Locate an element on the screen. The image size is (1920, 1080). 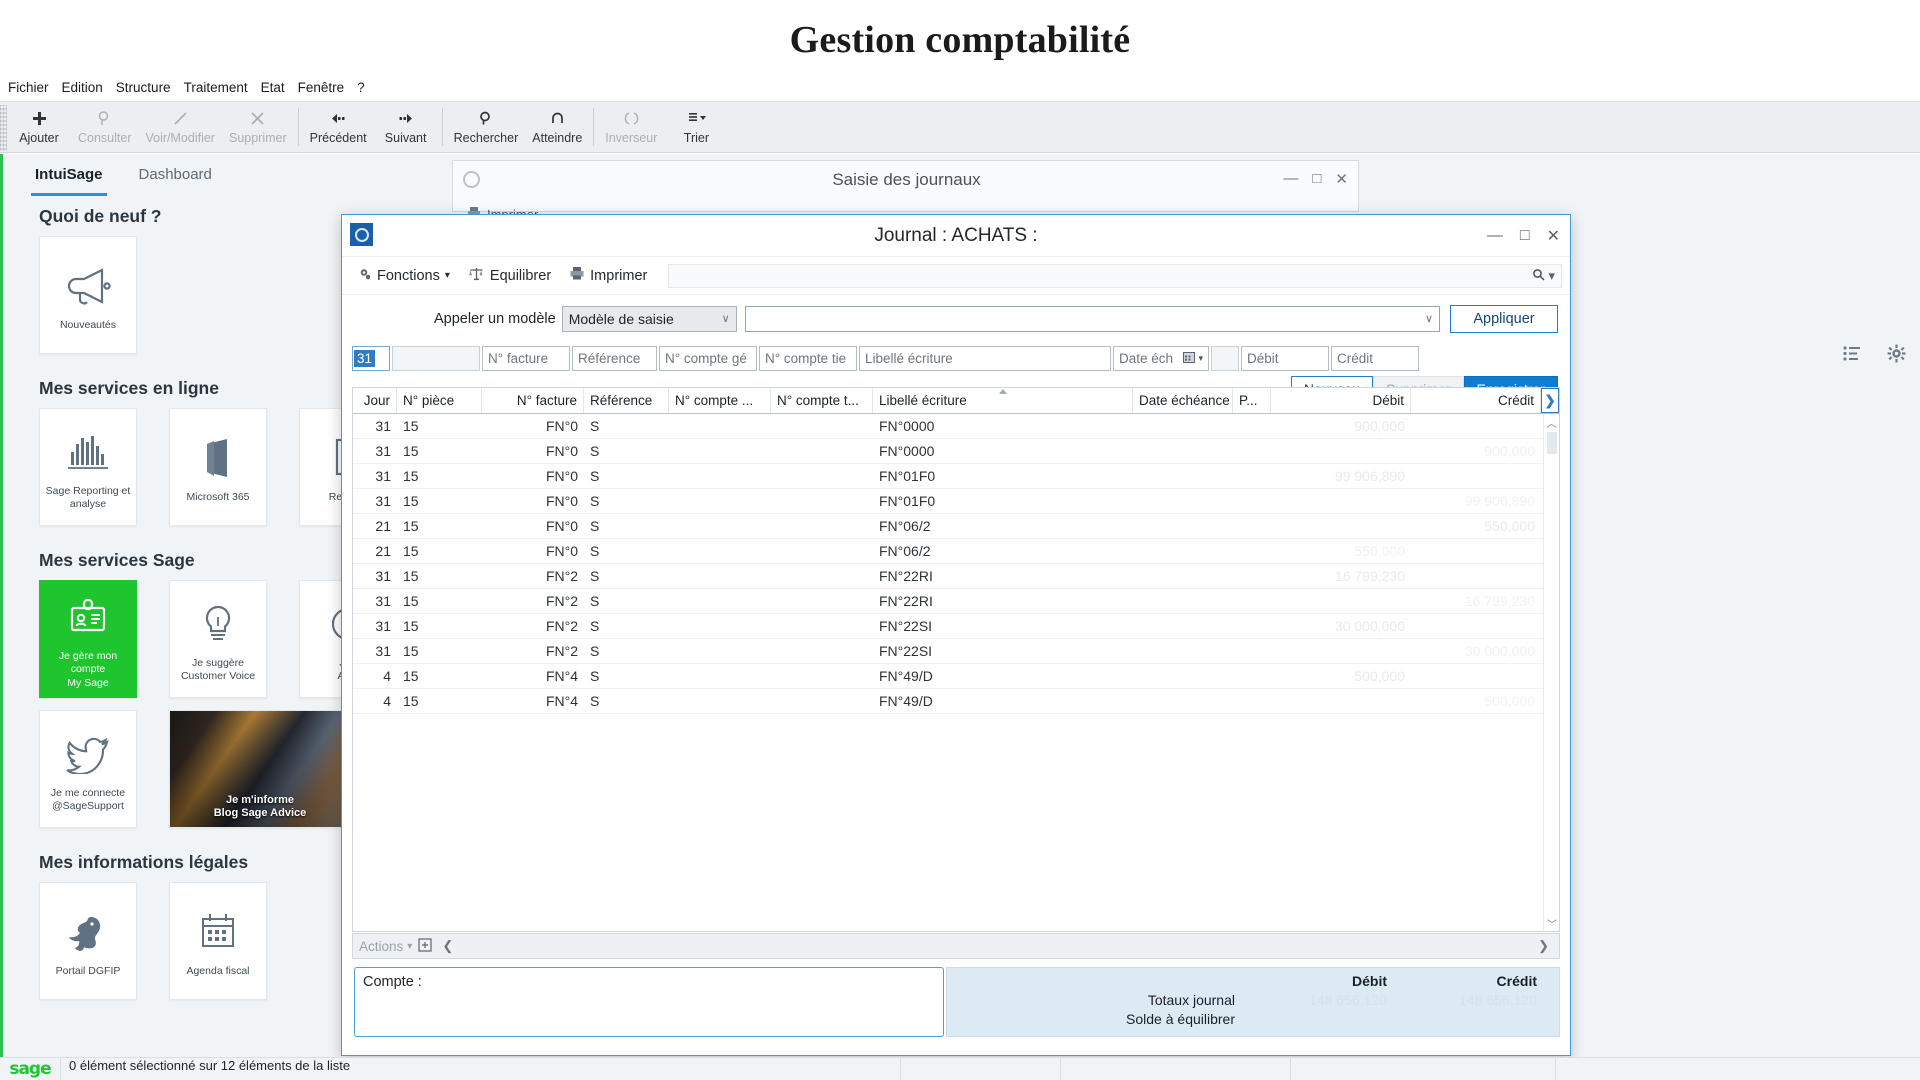
scrollbar-thumb is located at coordinates (1552, 443).